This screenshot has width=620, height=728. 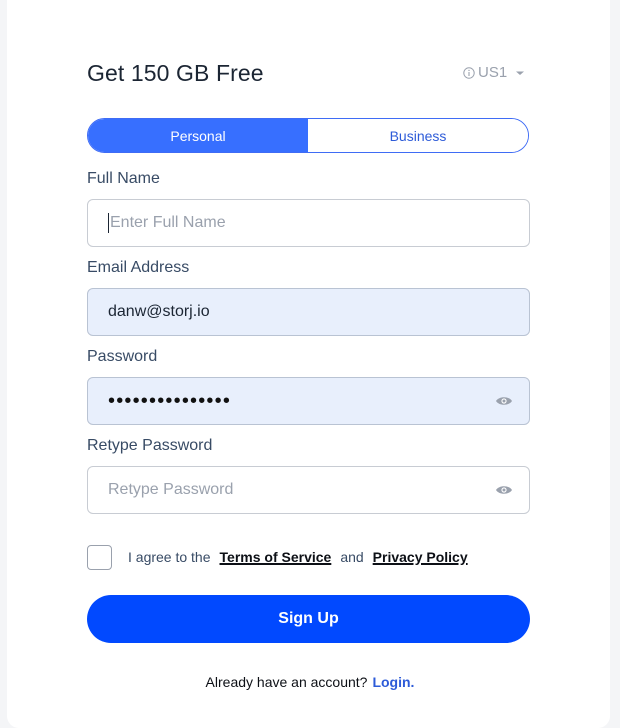 I want to click on business-tab: Business, so click(x=418, y=135).